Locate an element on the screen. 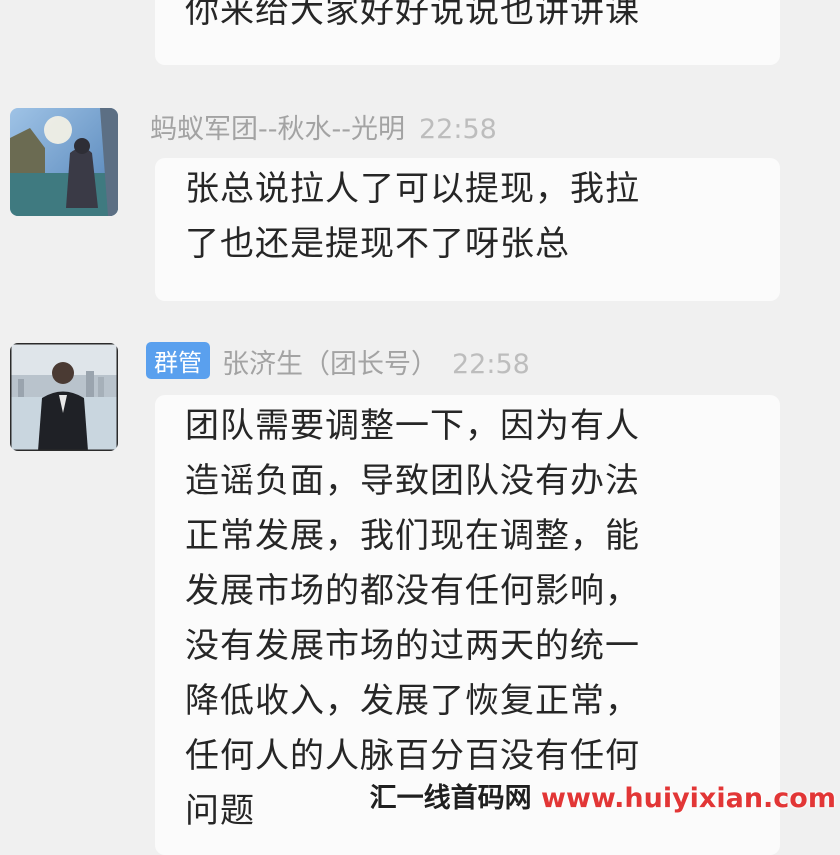 This screenshot has height=855, width=840. message-bubble: 张总说拉人了可以提现，我拉 了也还是提现不了呀张总 is located at coordinates (467, 229).